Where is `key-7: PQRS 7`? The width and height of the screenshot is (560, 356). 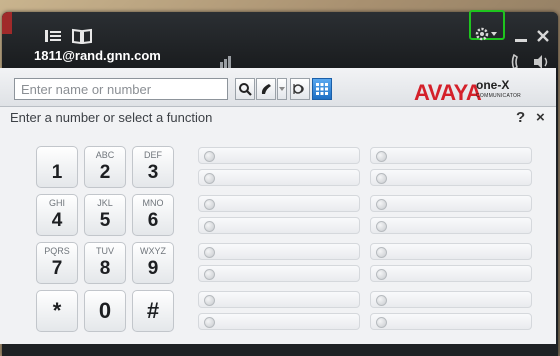 key-7: PQRS 7 is located at coordinates (57, 263).